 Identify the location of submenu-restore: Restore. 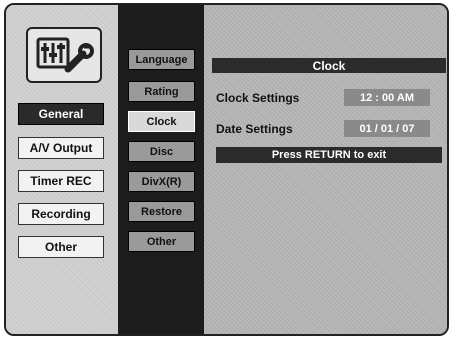
(161, 211).